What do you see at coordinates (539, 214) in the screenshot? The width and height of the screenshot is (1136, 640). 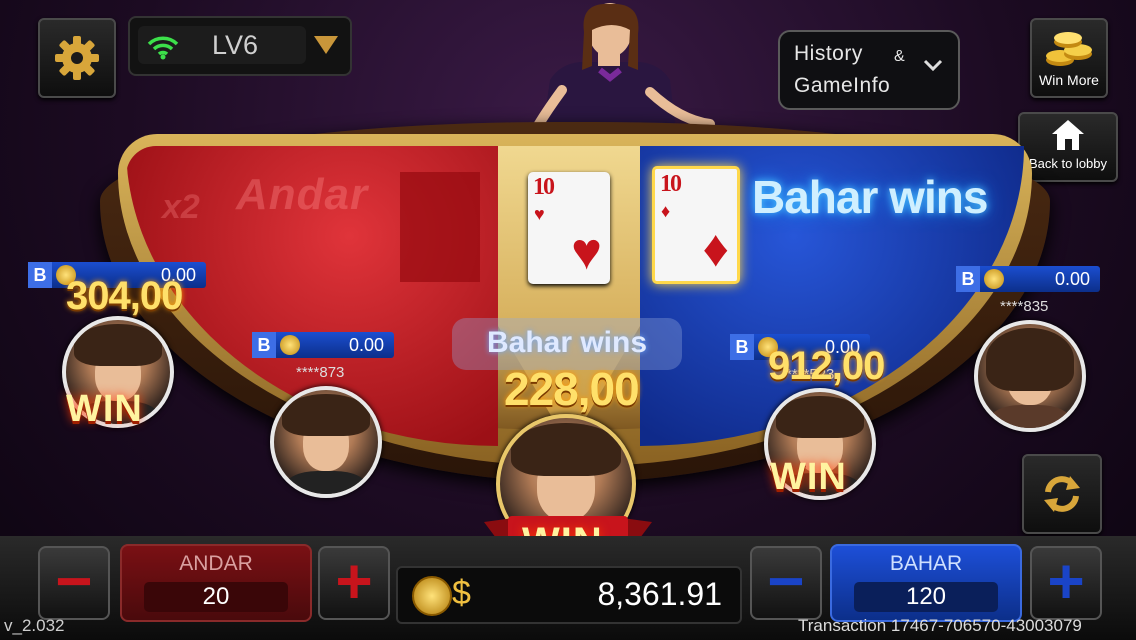 I see `card-suit-small: ♥` at bounding box center [539, 214].